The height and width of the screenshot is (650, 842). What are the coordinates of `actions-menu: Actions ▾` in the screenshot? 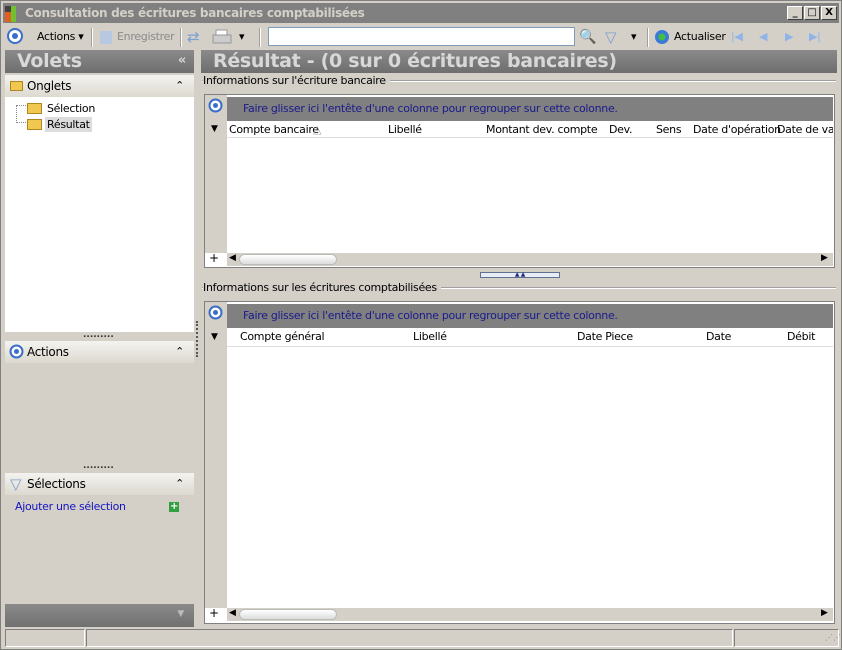 It's located at (60, 37).